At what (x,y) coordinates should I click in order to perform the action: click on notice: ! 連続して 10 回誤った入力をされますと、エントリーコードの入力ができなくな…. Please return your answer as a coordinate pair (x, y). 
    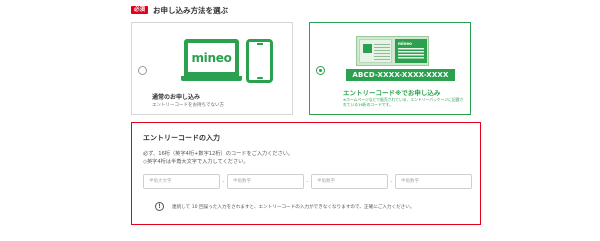
    Looking at the image, I should click on (278, 206).